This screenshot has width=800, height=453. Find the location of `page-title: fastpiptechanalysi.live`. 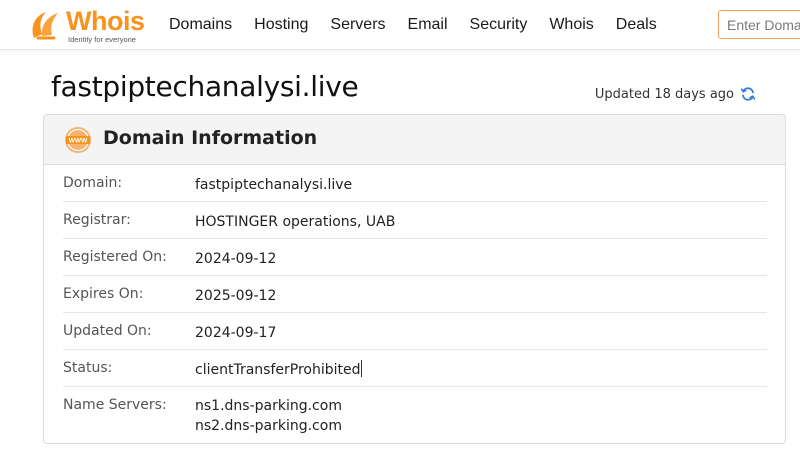

page-title: fastpiptechanalysi.live is located at coordinates (205, 86).